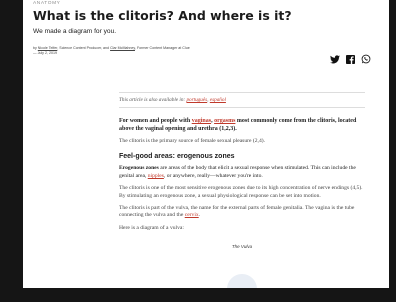 The width and height of the screenshot is (396, 302). Describe the element at coordinates (83, 48) in the screenshot. I see `author1-role: , Science Content Producer, and` at that location.